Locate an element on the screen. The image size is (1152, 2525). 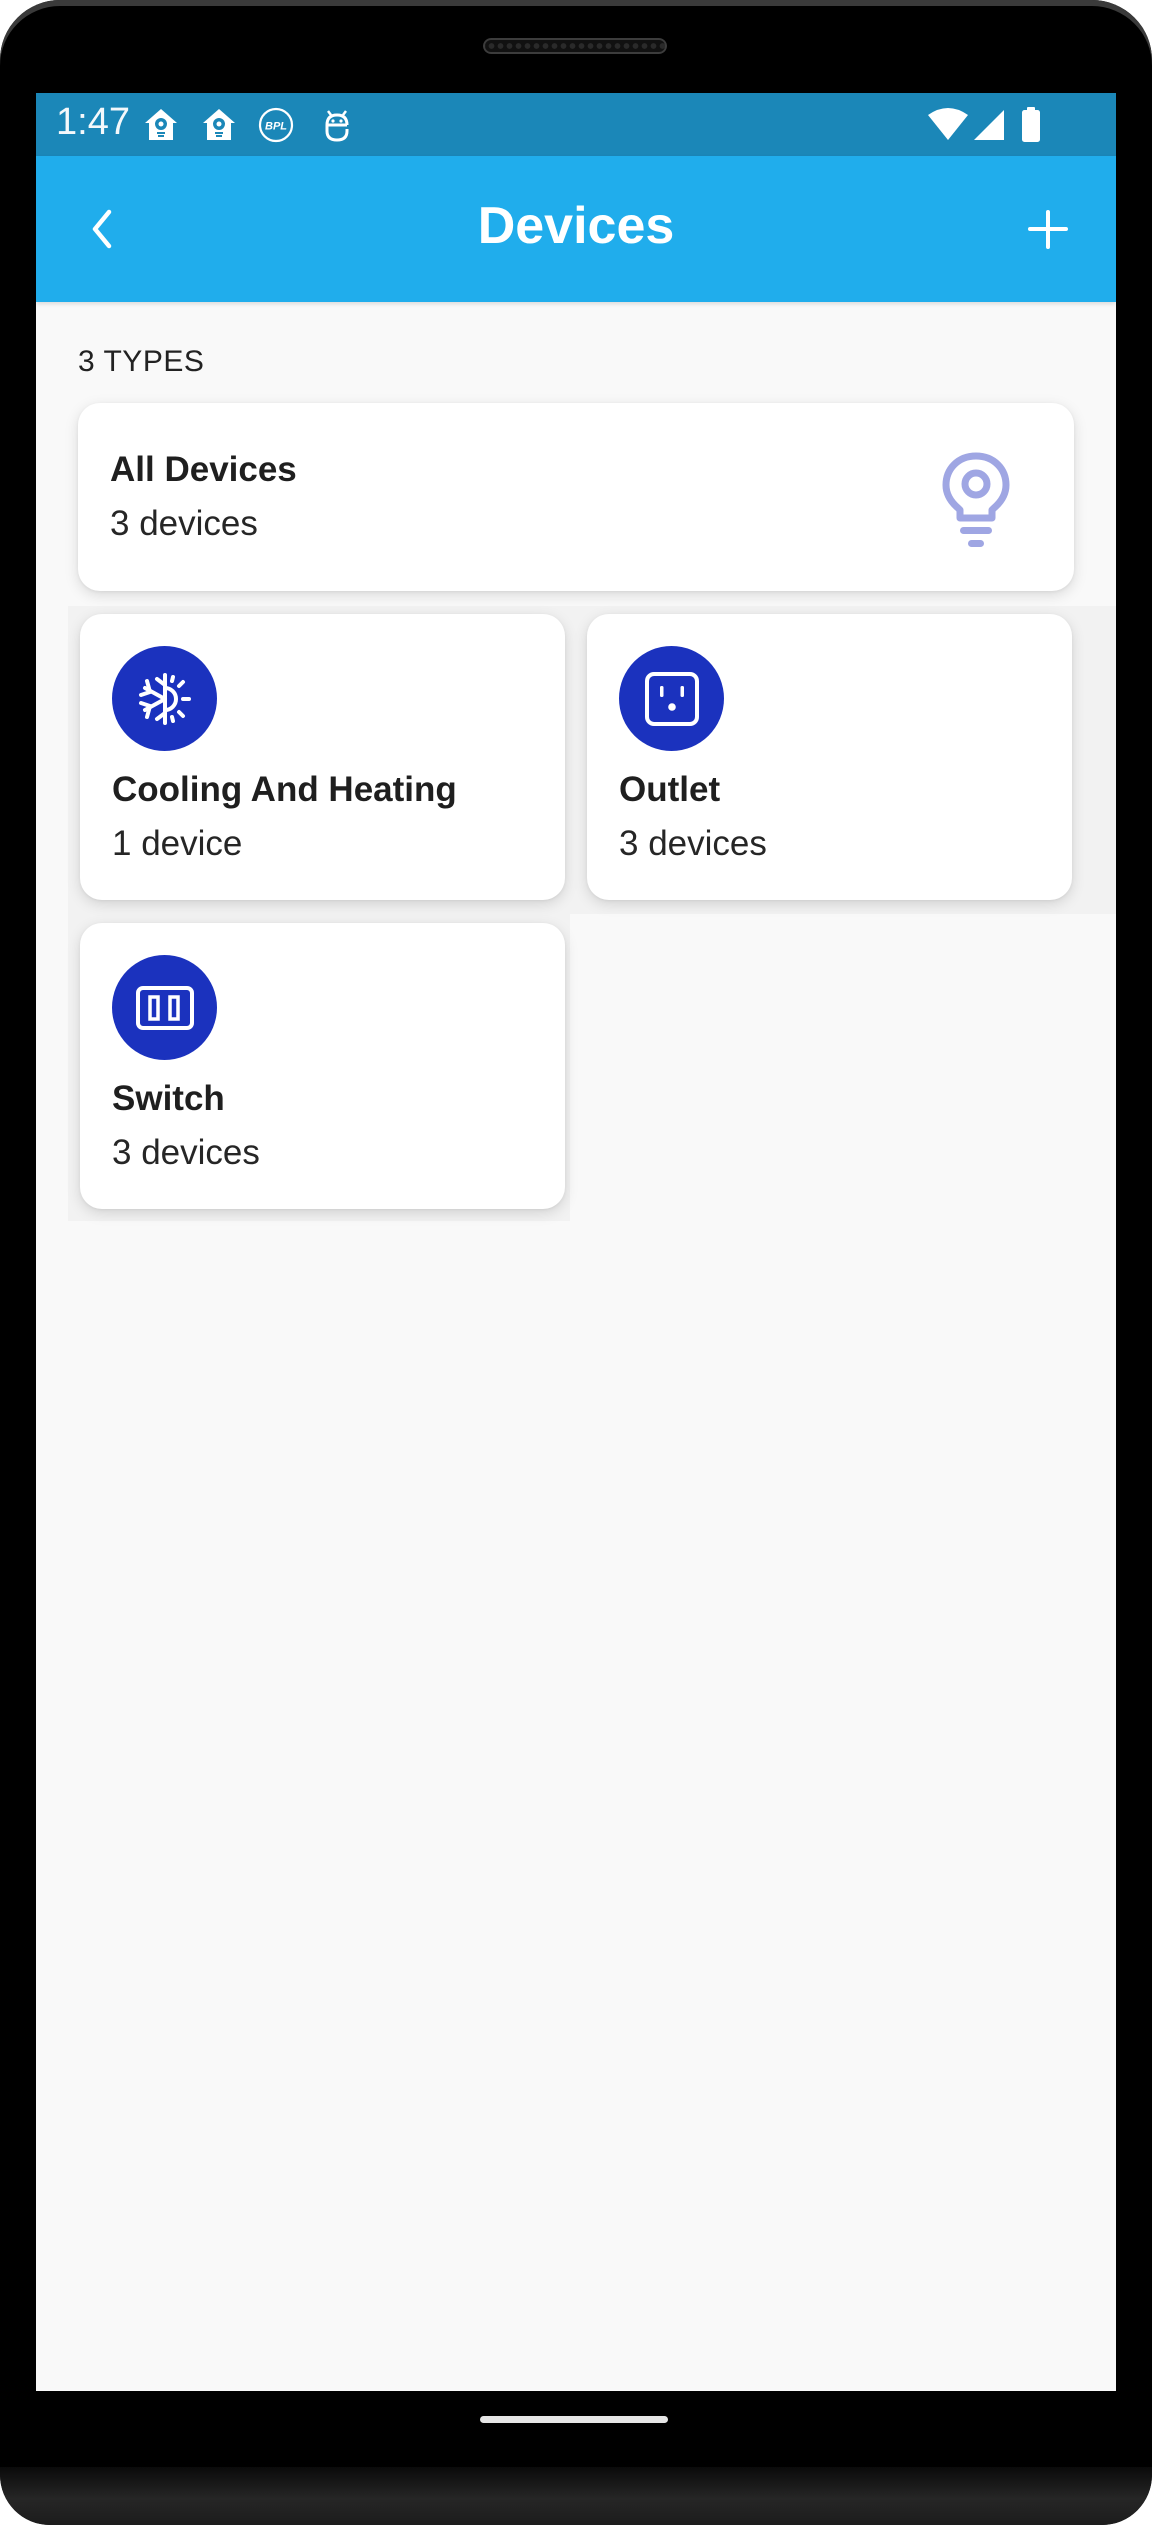
device-type-title: Outlet is located at coordinates (670, 789).